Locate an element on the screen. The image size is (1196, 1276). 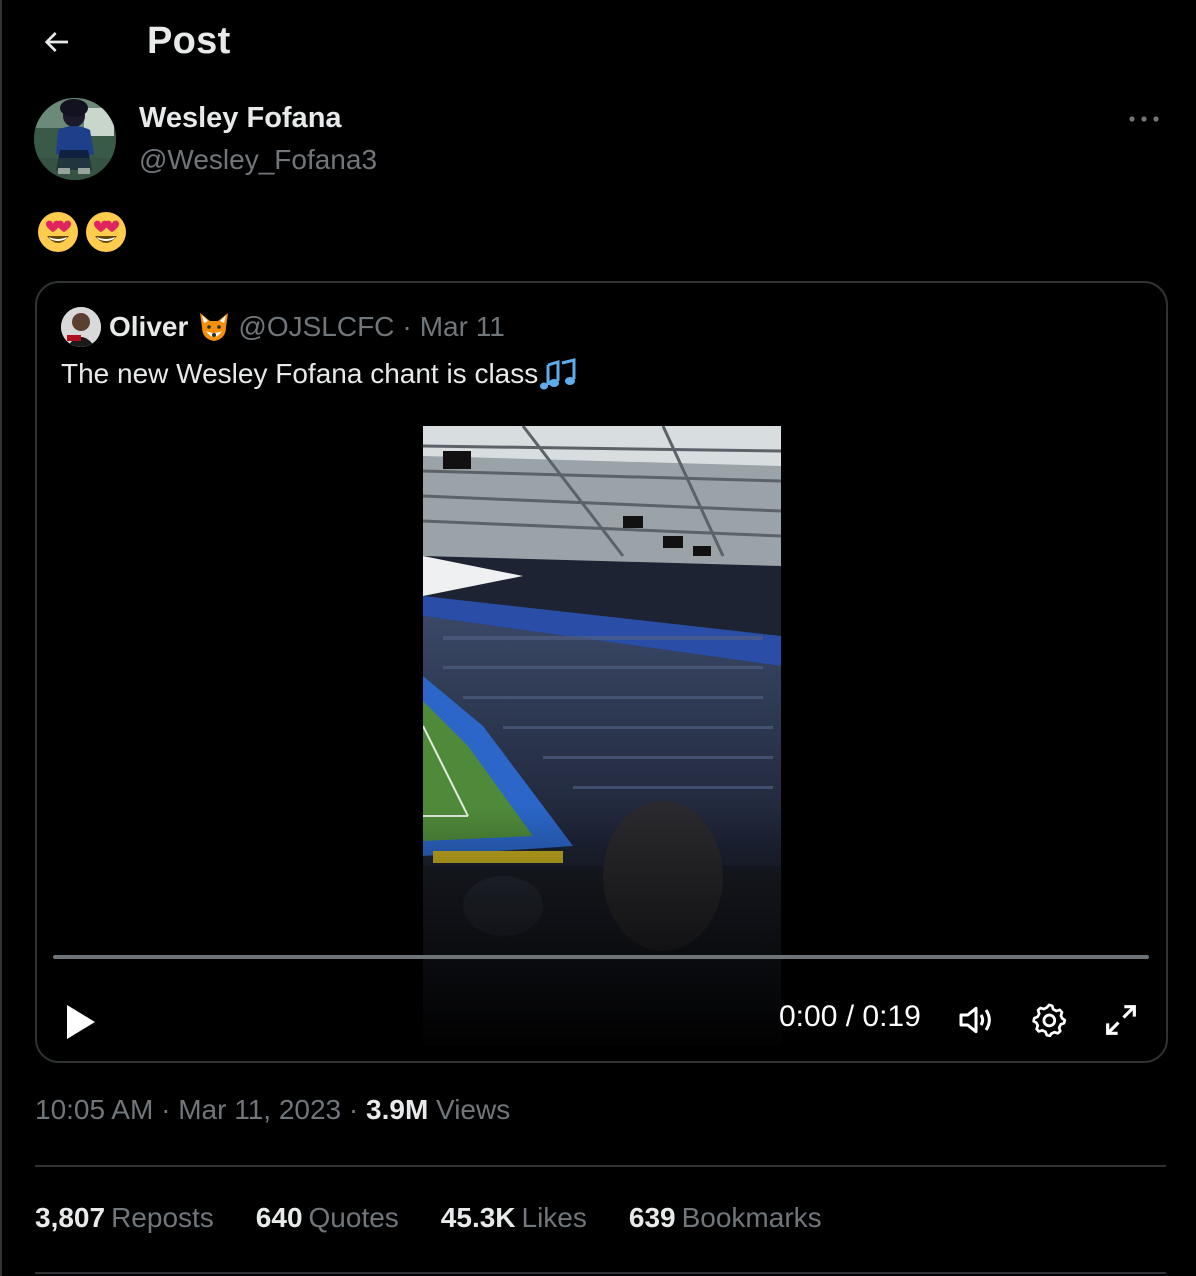
quoted-tweet-text: The new Wesley Fofana chant is class is located at coordinates (319, 374).